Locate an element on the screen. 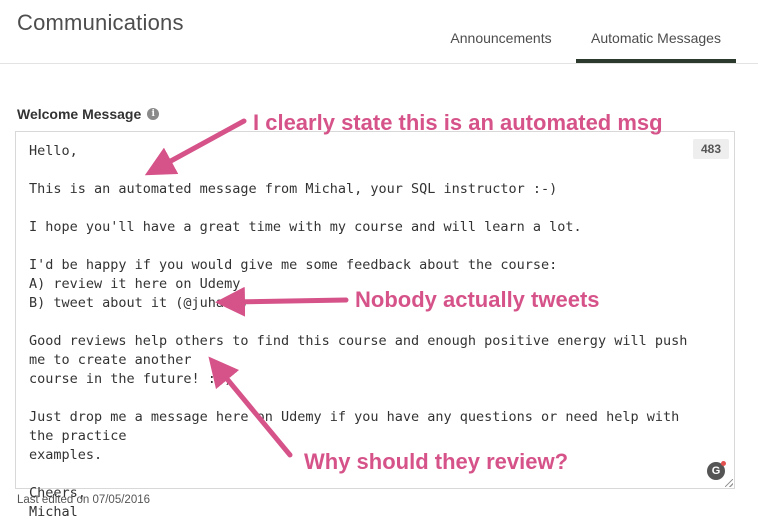 This screenshot has height=531, width=758. welcome-message-label-row: Welcome Message i is located at coordinates (88, 114).